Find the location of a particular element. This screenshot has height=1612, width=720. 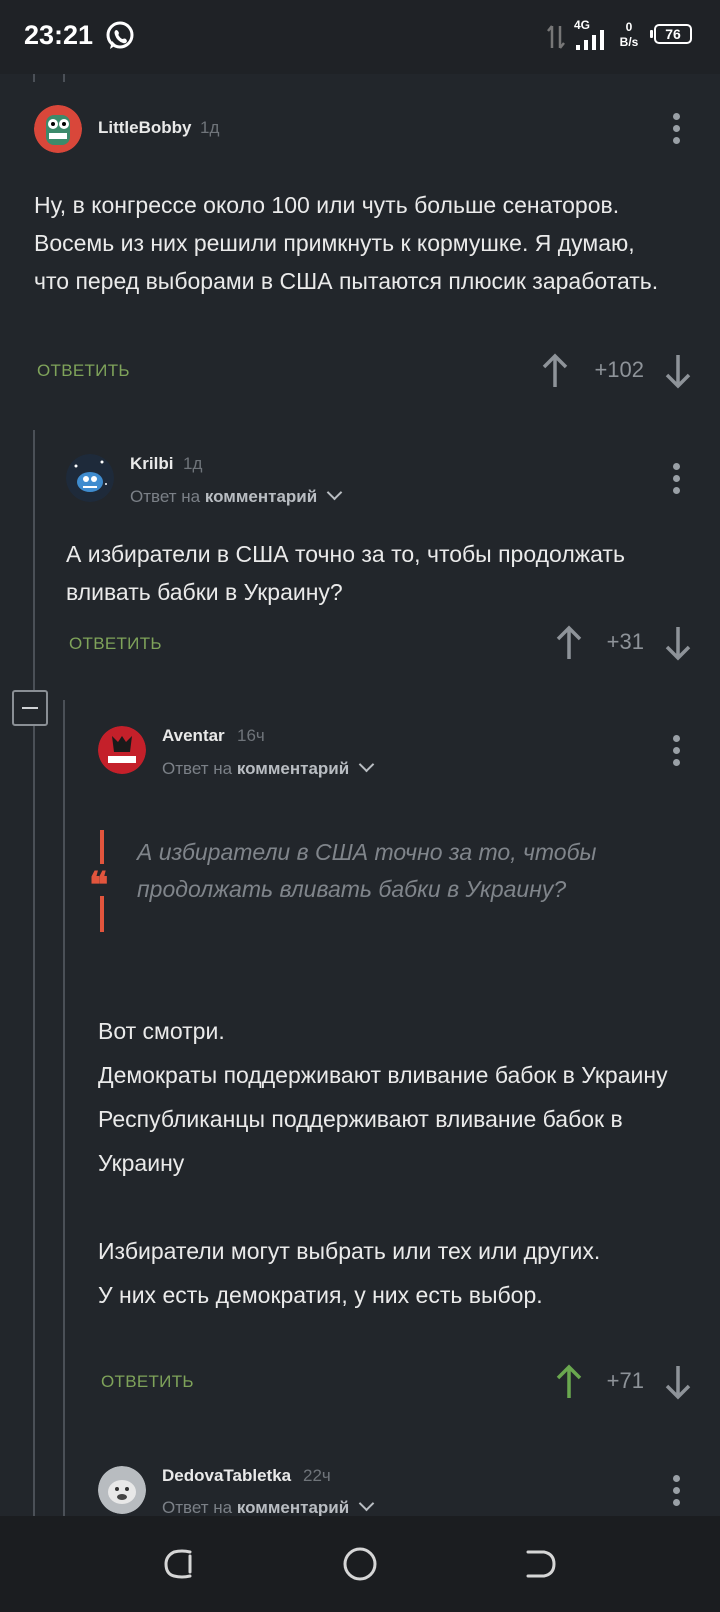

clock: 23:21 is located at coordinates (59, 35).